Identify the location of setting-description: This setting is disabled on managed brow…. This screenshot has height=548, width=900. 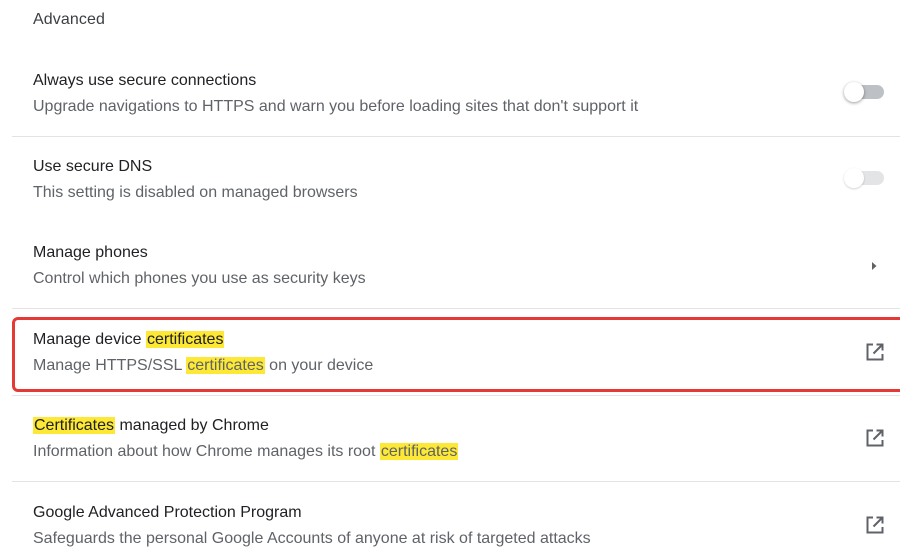
(195, 192).